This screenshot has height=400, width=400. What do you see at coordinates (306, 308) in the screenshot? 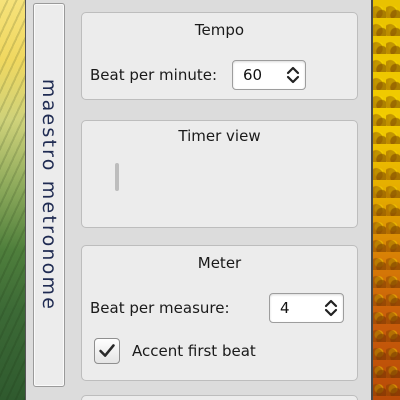
I see `beat-per-measure-spinbox: 4` at bounding box center [306, 308].